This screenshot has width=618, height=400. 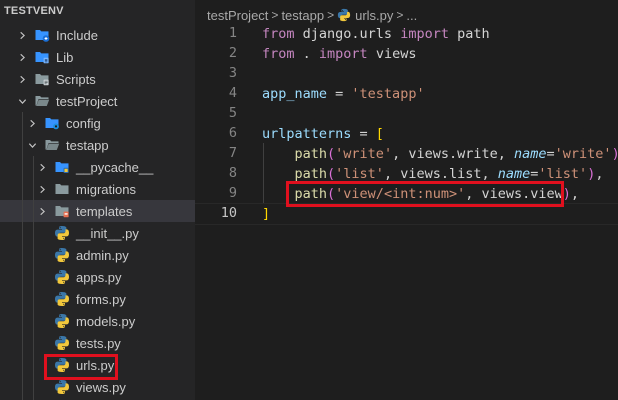 What do you see at coordinates (107, 233) in the screenshot?
I see `tree-item-label: __init__.py` at bounding box center [107, 233].